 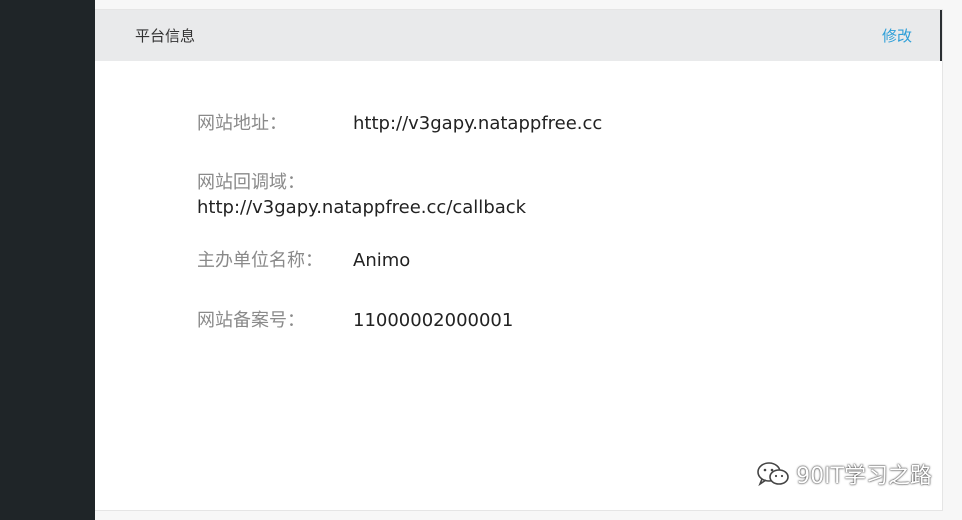 I want to click on watermark: 90IT学习之路, so click(x=844, y=474).